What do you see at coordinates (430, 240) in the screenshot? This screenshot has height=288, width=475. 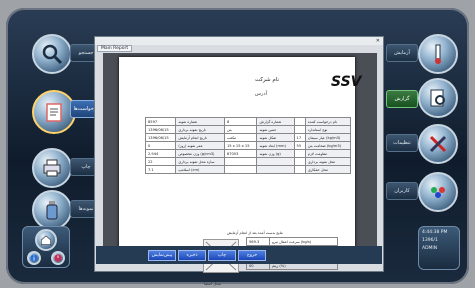 I see `clock-date: 1396/1` at bounding box center [430, 240].